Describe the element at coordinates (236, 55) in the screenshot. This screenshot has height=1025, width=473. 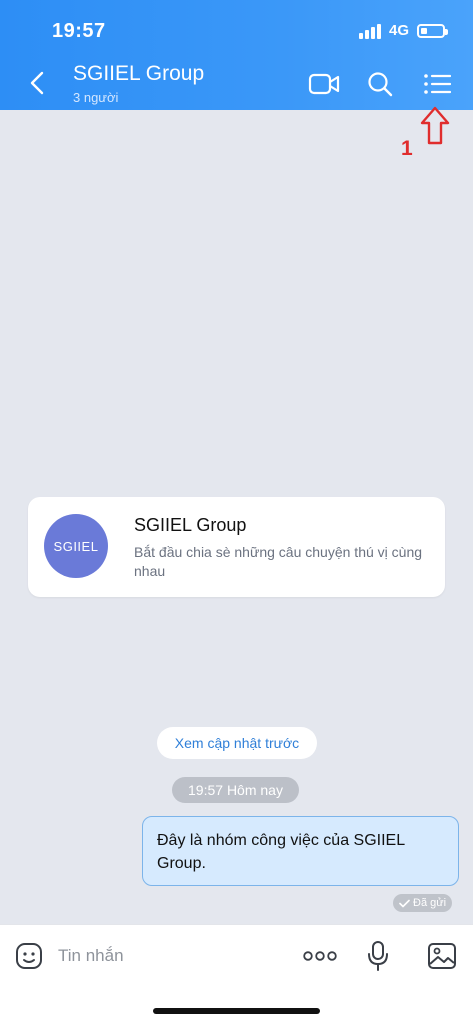
I see `header-bar: 19:57 4G SGIIEL Group 3 người` at that location.